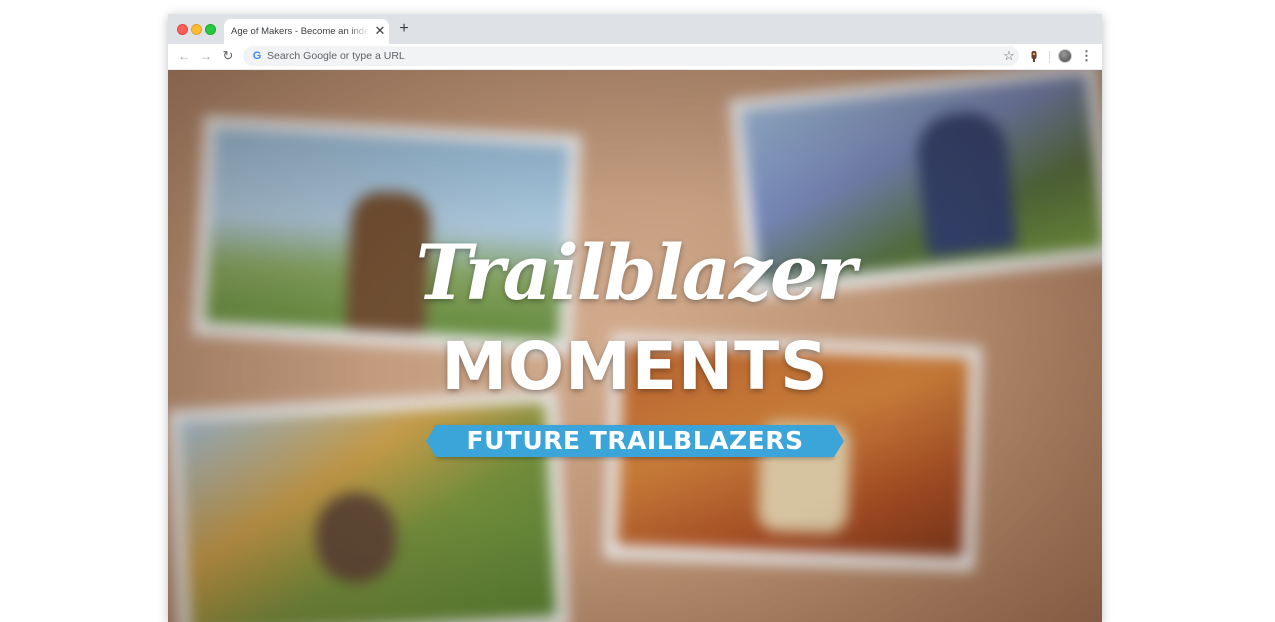  I want to click on tab-title: Age of Makers - Become an independent, so click(300, 31).